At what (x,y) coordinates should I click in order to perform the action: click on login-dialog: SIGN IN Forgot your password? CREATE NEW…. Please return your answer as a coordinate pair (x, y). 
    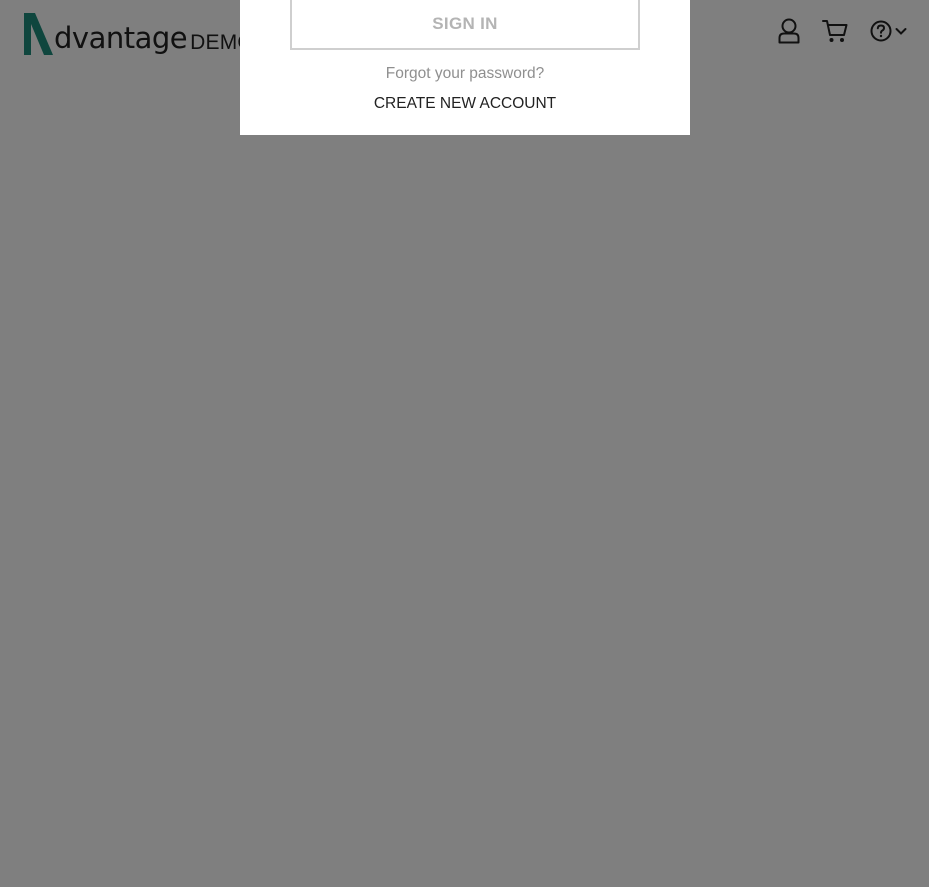
    Looking at the image, I should click on (465, 67).